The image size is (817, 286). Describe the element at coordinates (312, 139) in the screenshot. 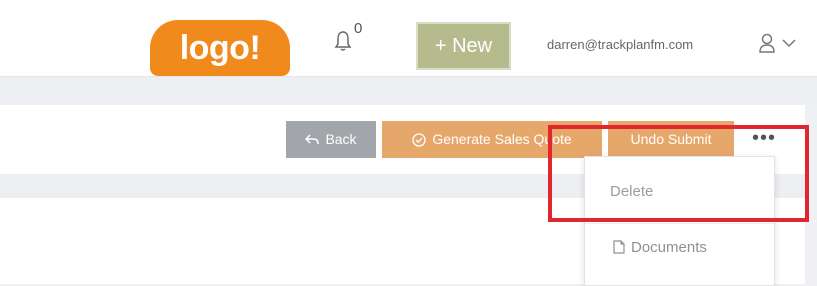

I see `back-arrow-icon` at that location.